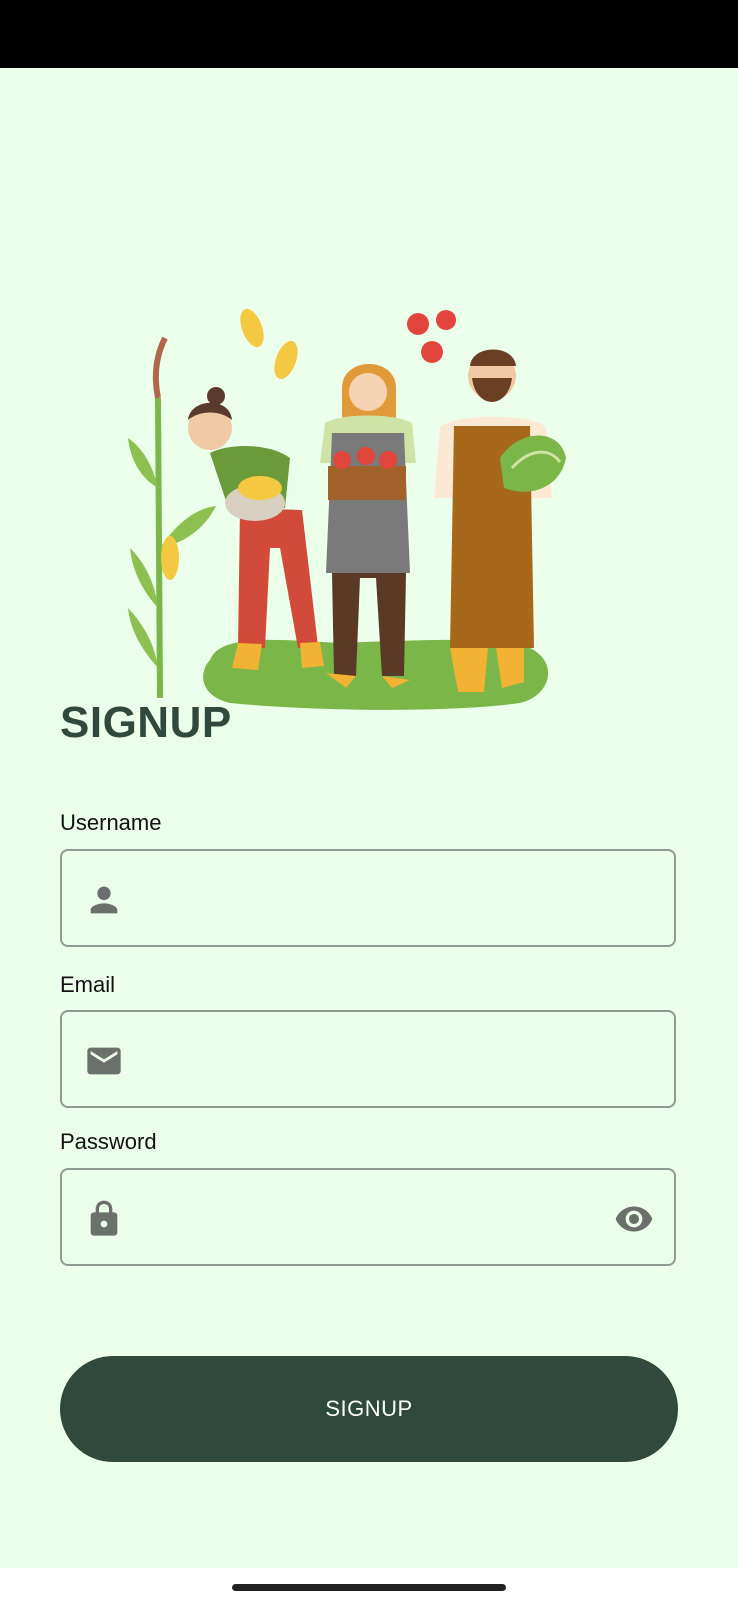  Describe the element at coordinates (104, 1061) in the screenshot. I see `mail-icon` at that location.